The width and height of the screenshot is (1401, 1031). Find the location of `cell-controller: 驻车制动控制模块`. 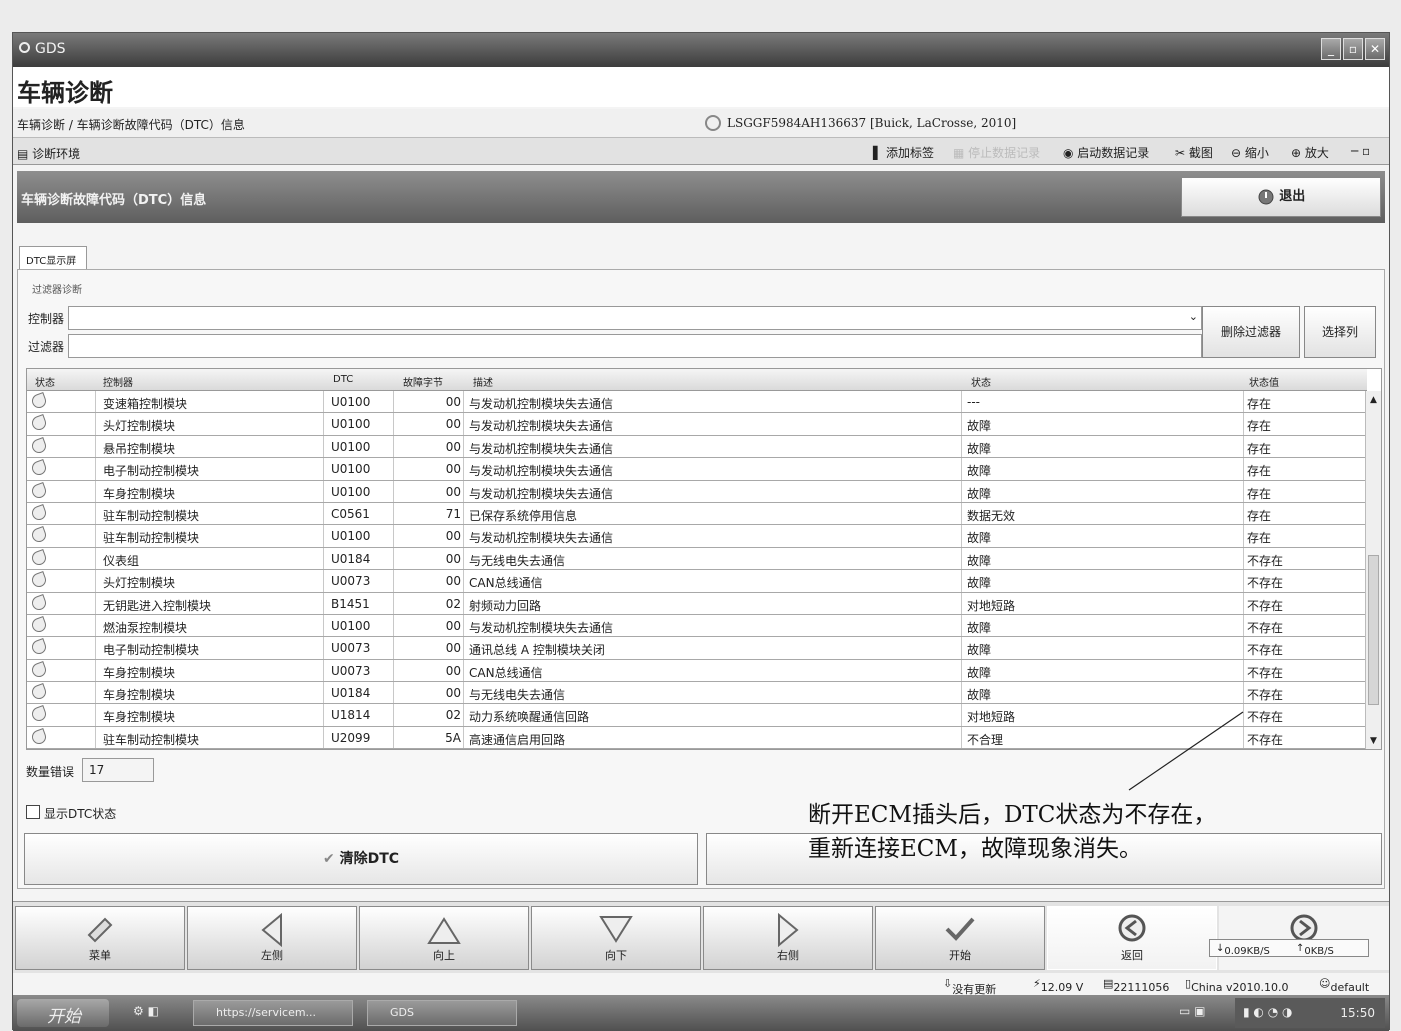

cell-controller: 驻车制动控制模块 is located at coordinates (151, 538).